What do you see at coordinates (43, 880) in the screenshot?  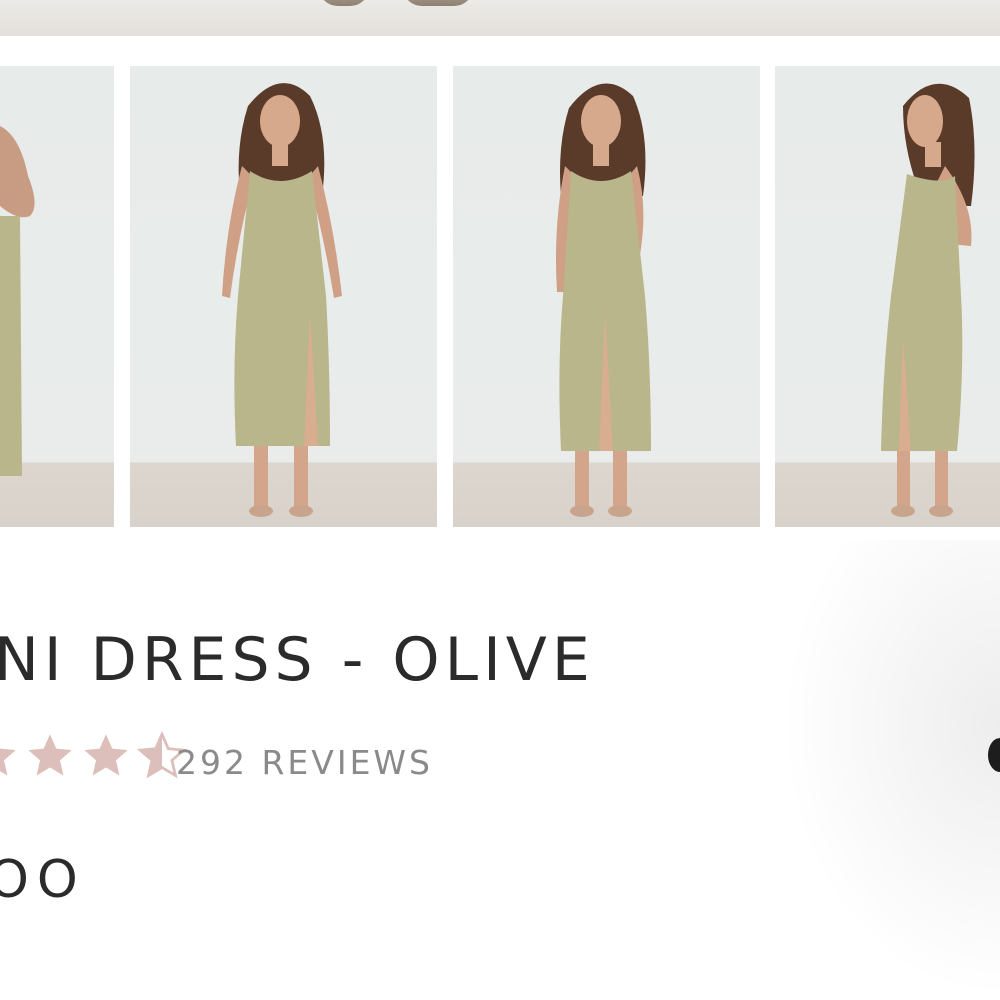 I see `product-price: OO` at bounding box center [43, 880].